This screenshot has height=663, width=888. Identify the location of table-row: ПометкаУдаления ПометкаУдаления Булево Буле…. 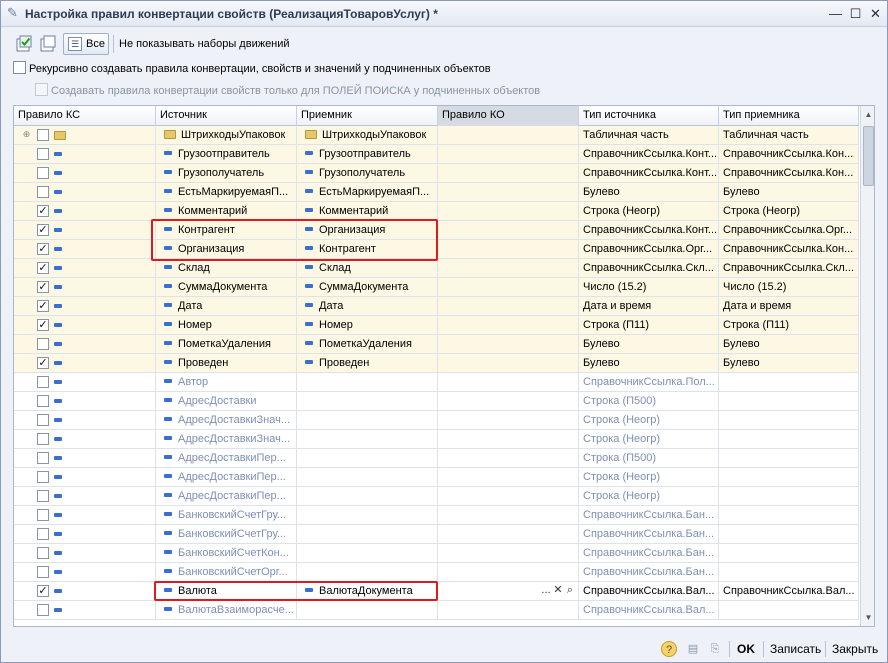
(436, 344).